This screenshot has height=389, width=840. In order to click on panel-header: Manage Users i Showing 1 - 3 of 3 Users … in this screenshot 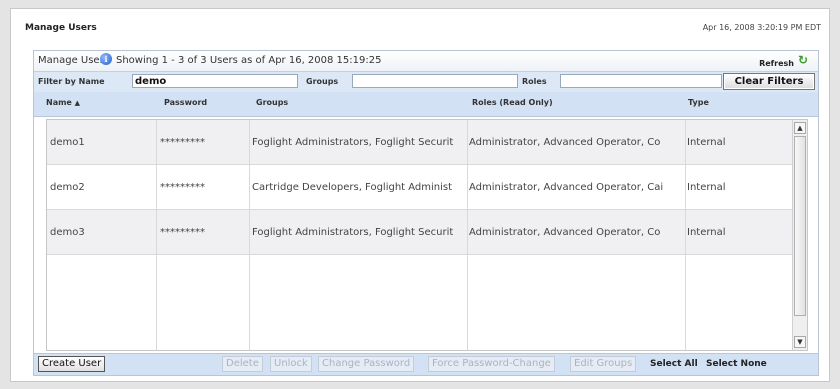, I will do `click(426, 61)`.